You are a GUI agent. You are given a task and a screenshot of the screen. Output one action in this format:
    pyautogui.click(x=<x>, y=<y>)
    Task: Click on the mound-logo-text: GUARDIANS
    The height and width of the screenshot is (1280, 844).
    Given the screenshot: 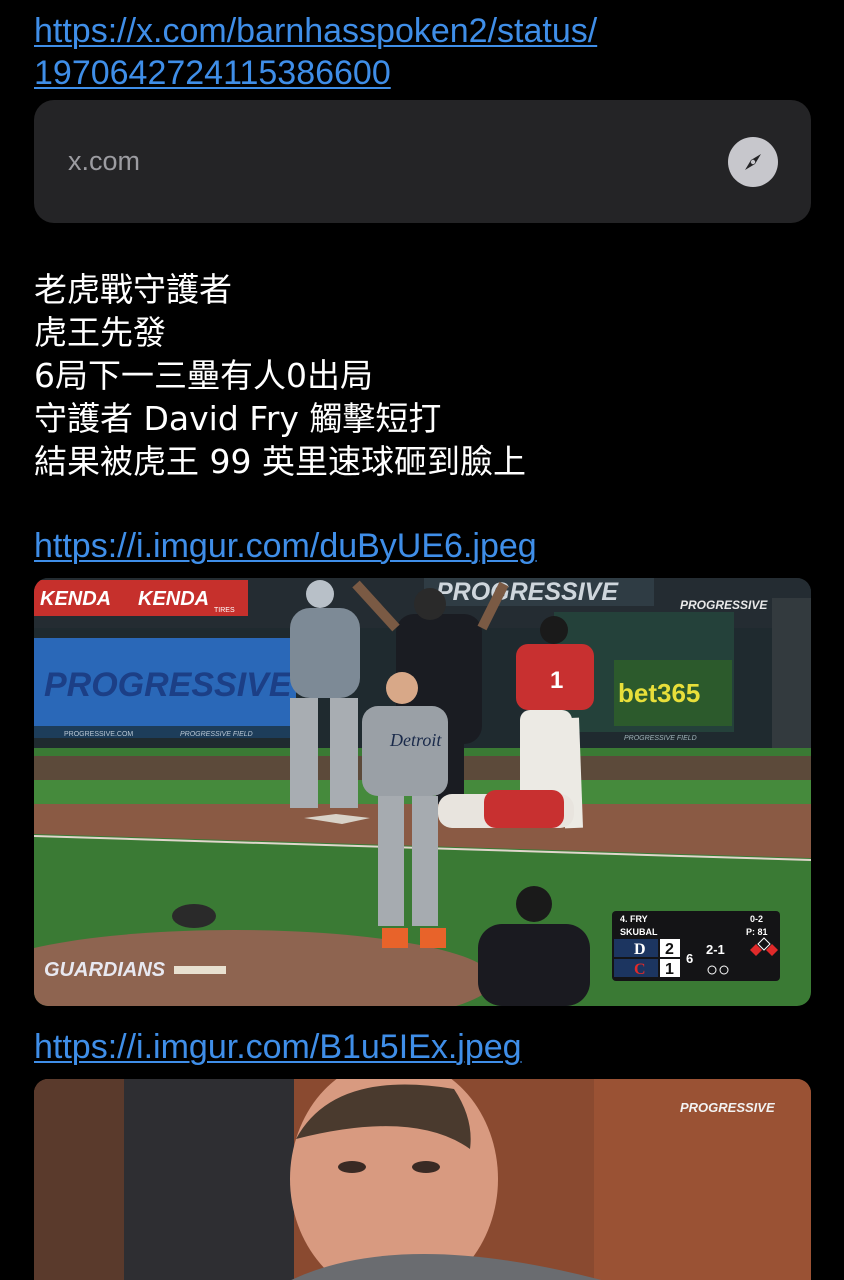 What is the action you would take?
    pyautogui.click(x=105, y=970)
    